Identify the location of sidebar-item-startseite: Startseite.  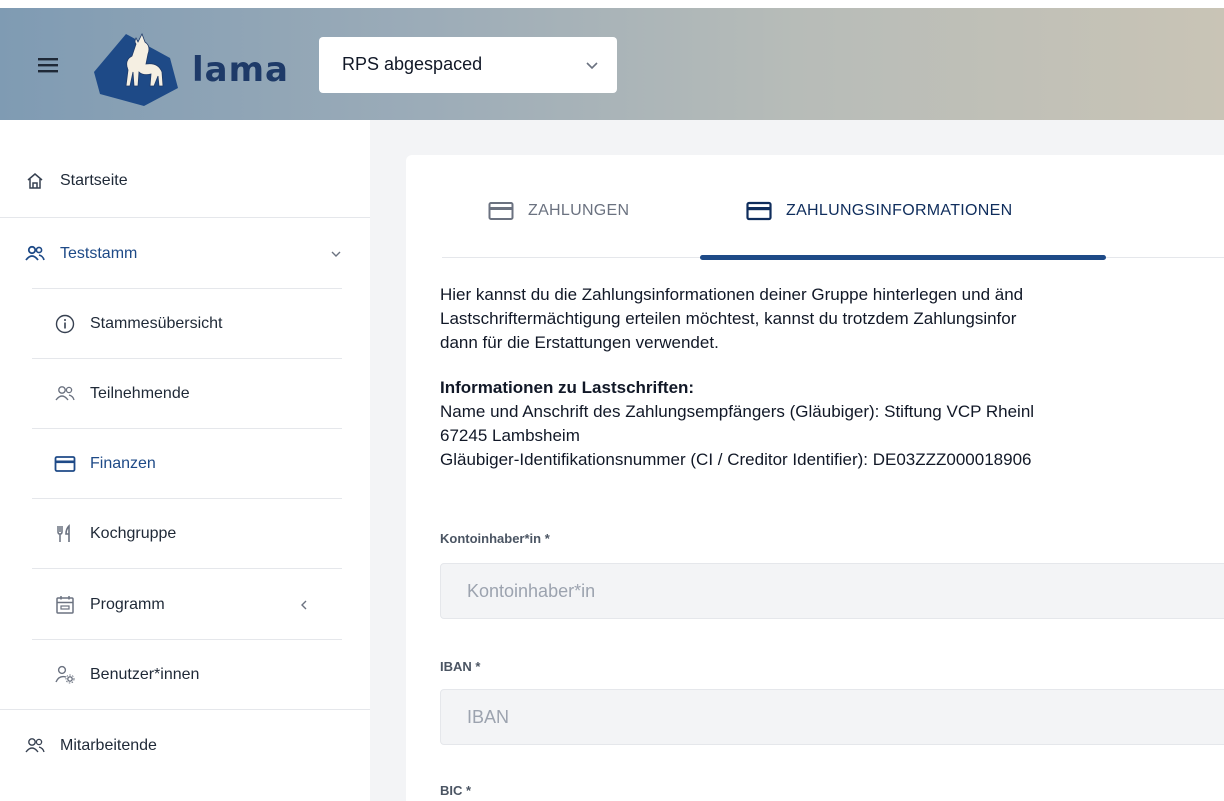
(76, 181).